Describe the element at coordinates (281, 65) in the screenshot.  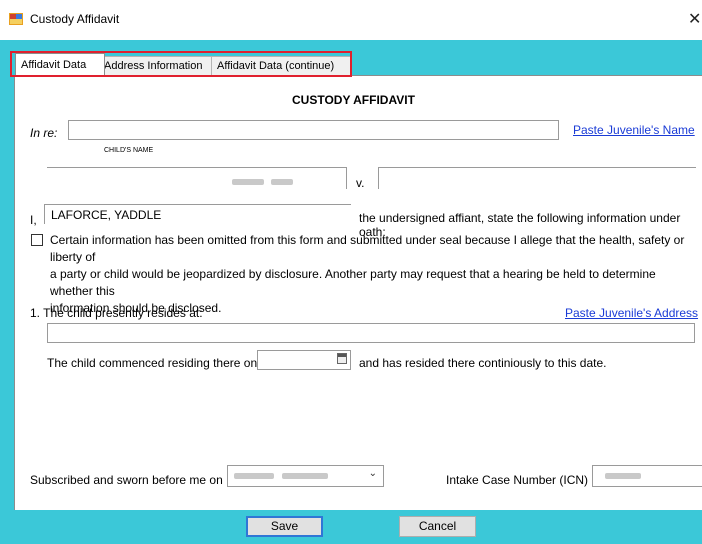
I see `tab-affidavit-data-continue: Affidavit Data (continue)` at that location.